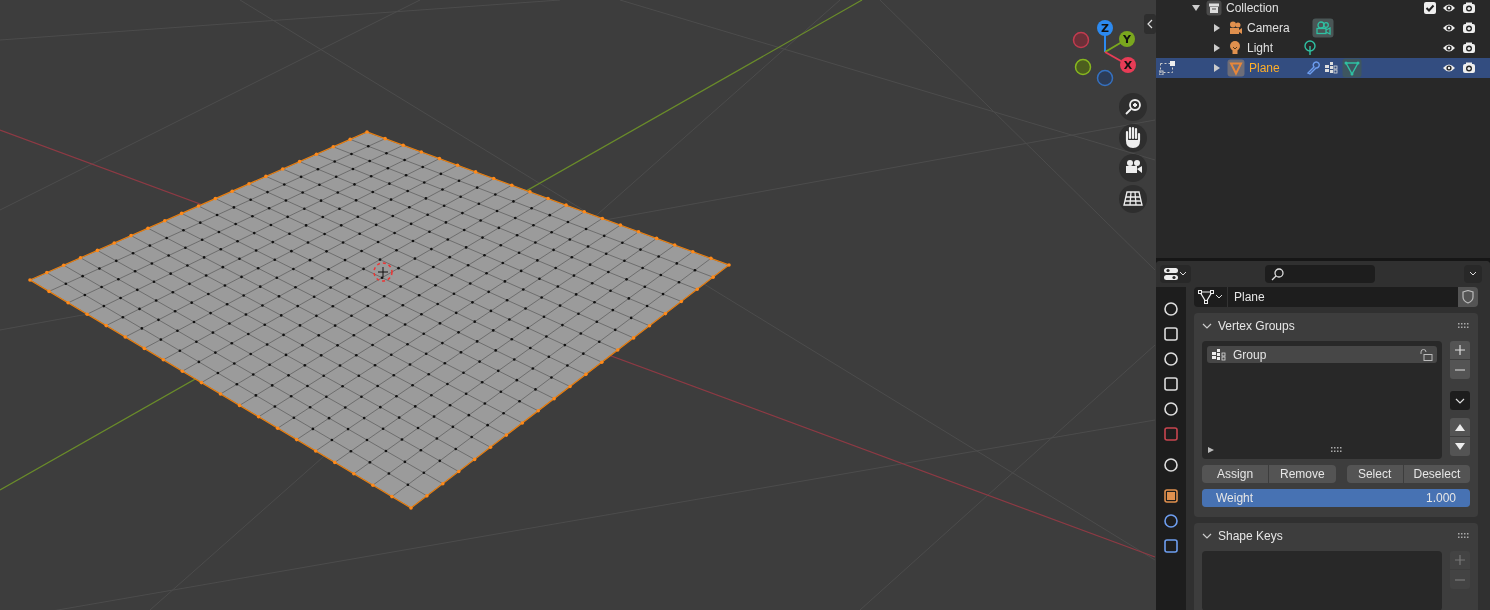 The width and height of the screenshot is (1490, 610). Describe the element at coordinates (1268, 28) in the screenshot. I see `outliner-item-name: Camera` at that location.